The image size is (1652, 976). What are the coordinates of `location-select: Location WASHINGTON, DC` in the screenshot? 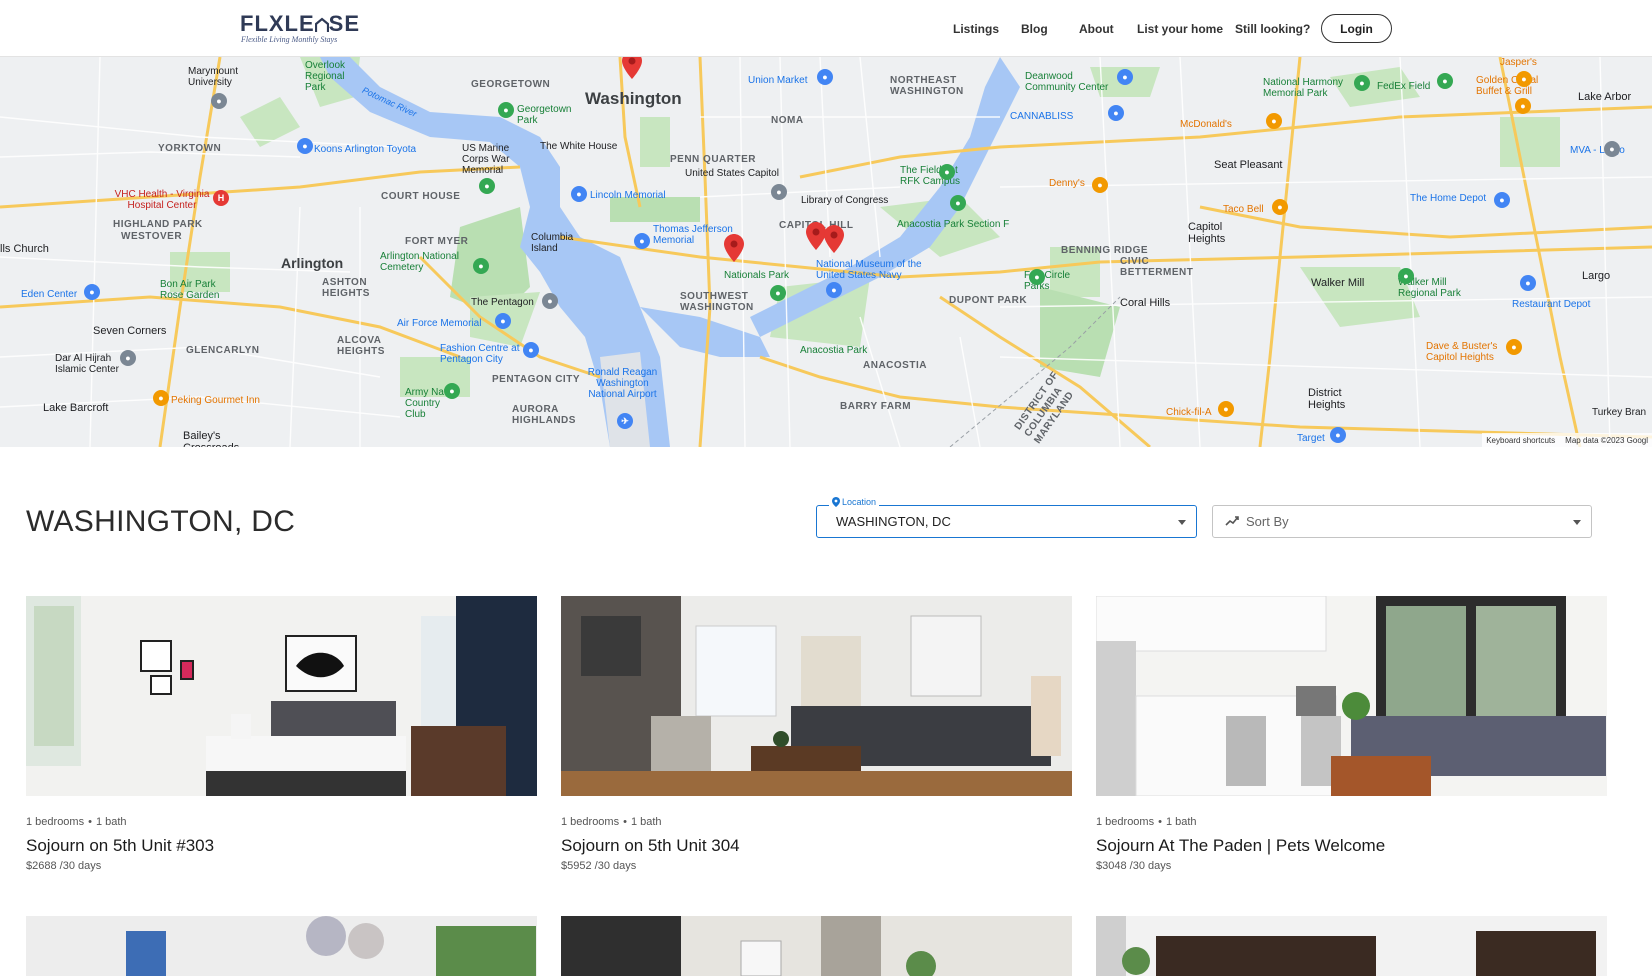 It's located at (1006, 517).